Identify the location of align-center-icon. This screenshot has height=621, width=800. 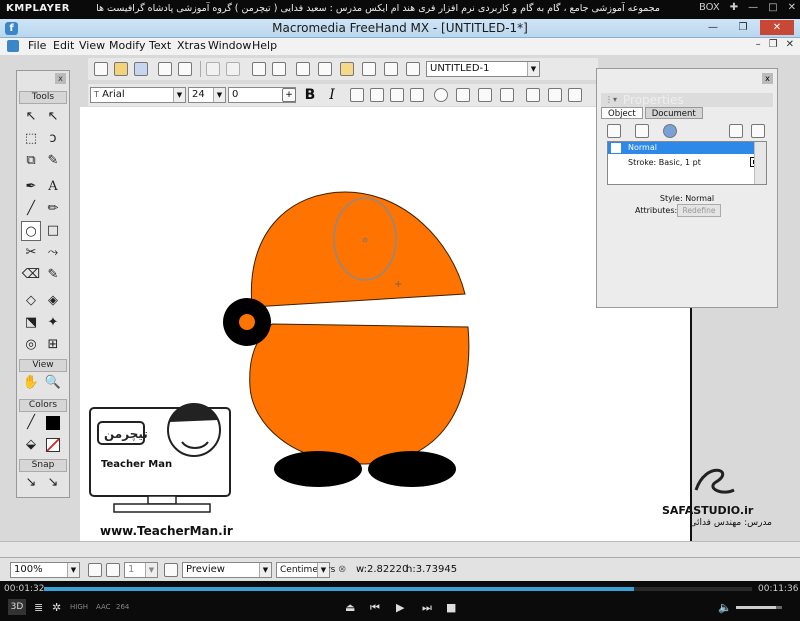
(377, 95).